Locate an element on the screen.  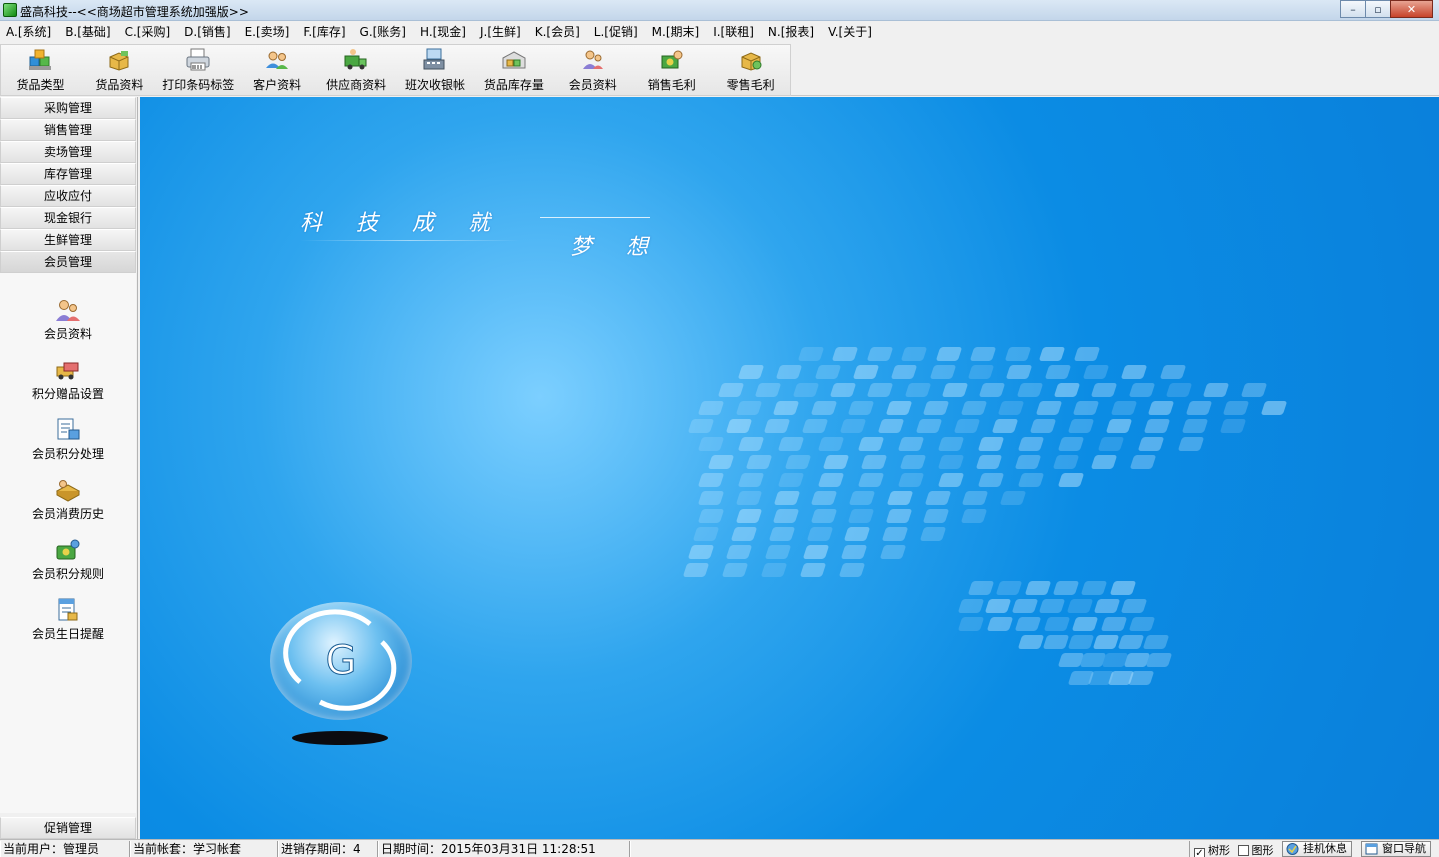
toolbar-cashier-shift-button: 班次收银帐 is located at coordinates (435, 70).